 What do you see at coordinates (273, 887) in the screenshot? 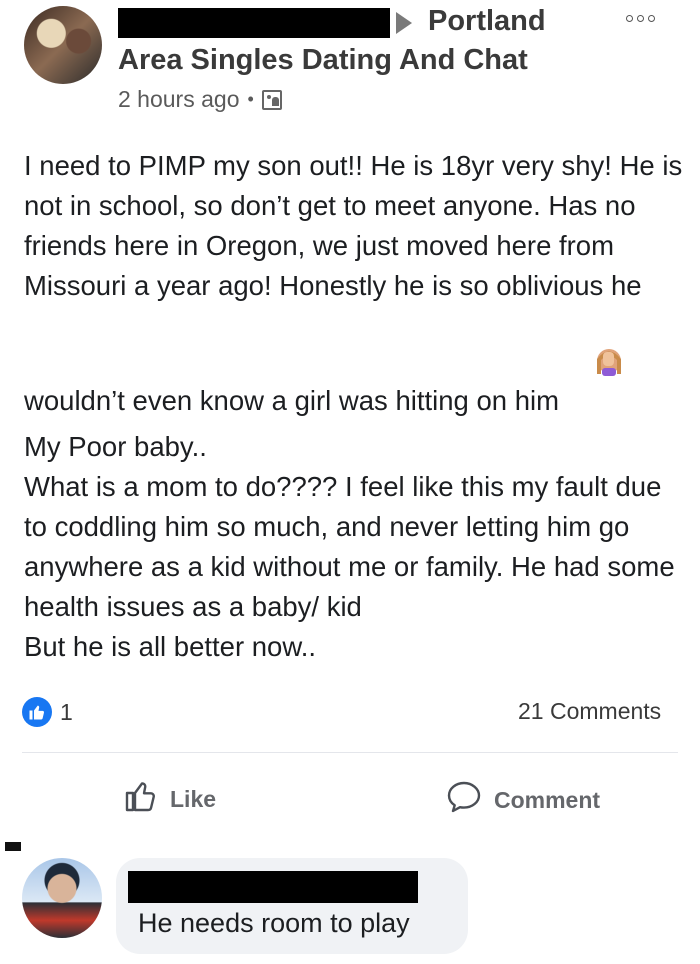
I see `commenter-name-redacted` at bounding box center [273, 887].